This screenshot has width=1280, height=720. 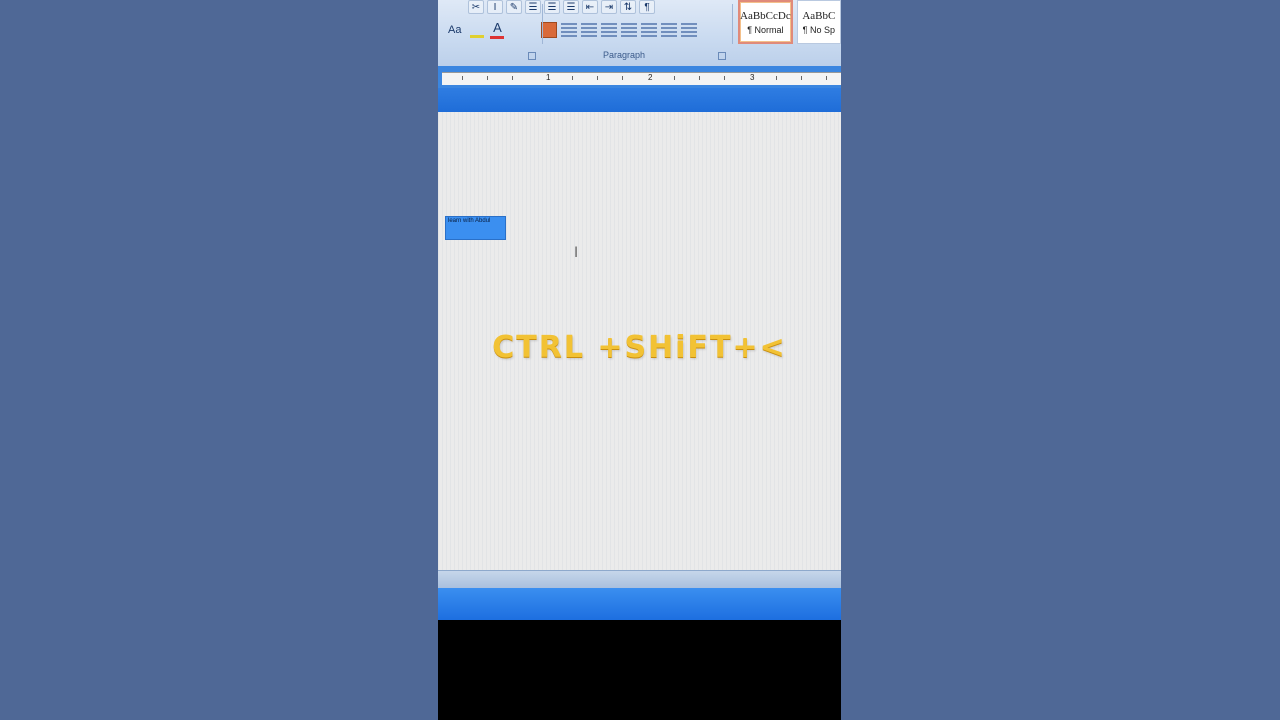 I want to click on ribbon-top-row: ✂ I ✎ ☰ ☰ ☰ ⇤ ⇥ ⇅ ¶, so click(x=598, y=7).